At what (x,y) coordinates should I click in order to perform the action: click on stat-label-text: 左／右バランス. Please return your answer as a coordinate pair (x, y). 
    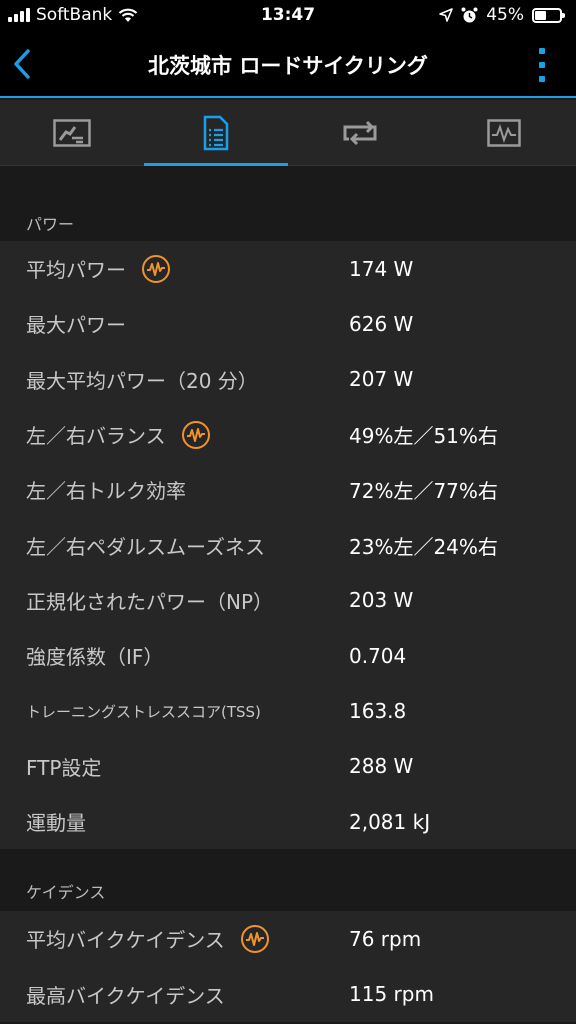
    Looking at the image, I should click on (96, 436).